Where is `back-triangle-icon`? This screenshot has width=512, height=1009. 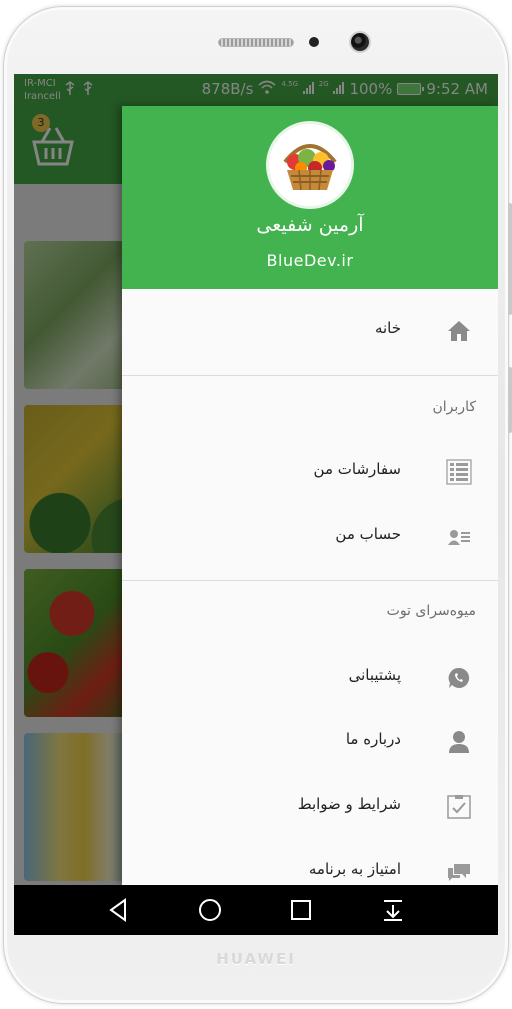
back-triangle-icon is located at coordinates (117, 910).